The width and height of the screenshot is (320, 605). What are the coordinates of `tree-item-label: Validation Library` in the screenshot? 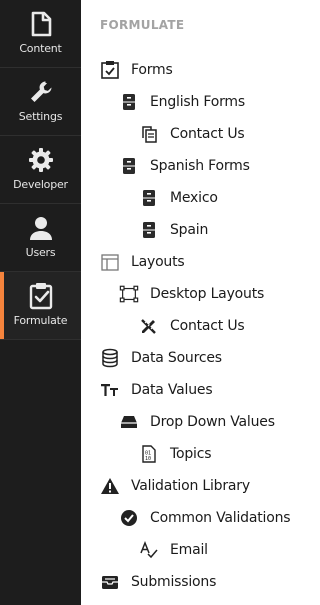 It's located at (190, 486).